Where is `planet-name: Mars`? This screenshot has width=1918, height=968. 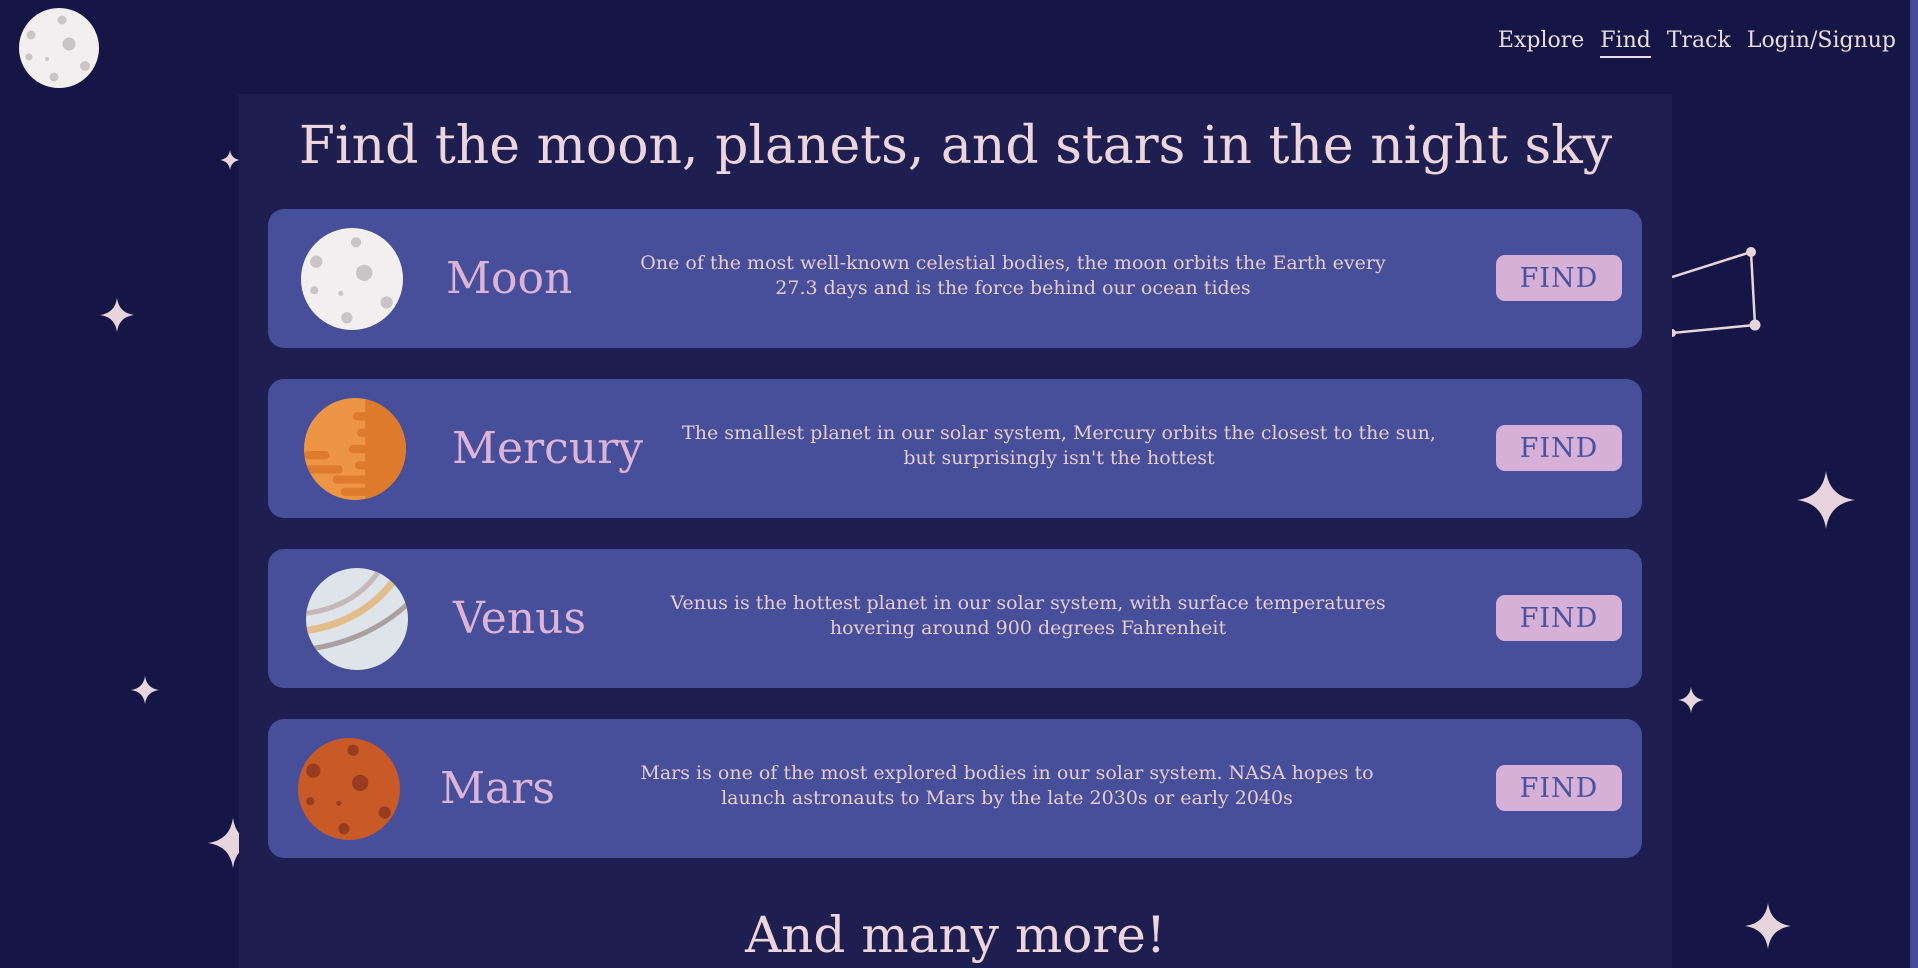
planet-name: Mars is located at coordinates (497, 788).